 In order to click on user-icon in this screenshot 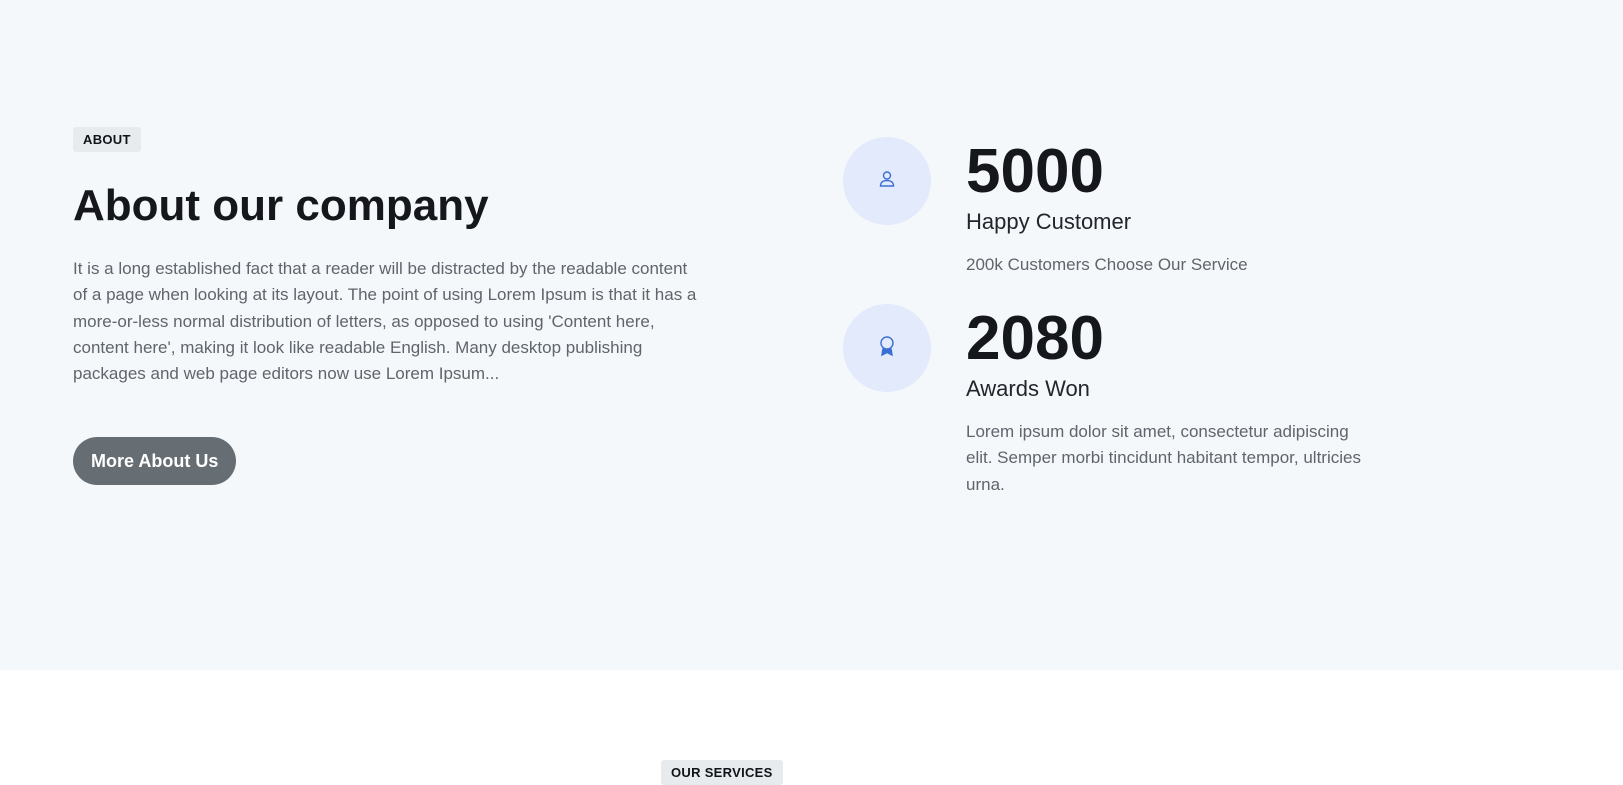, I will do `click(887, 181)`.